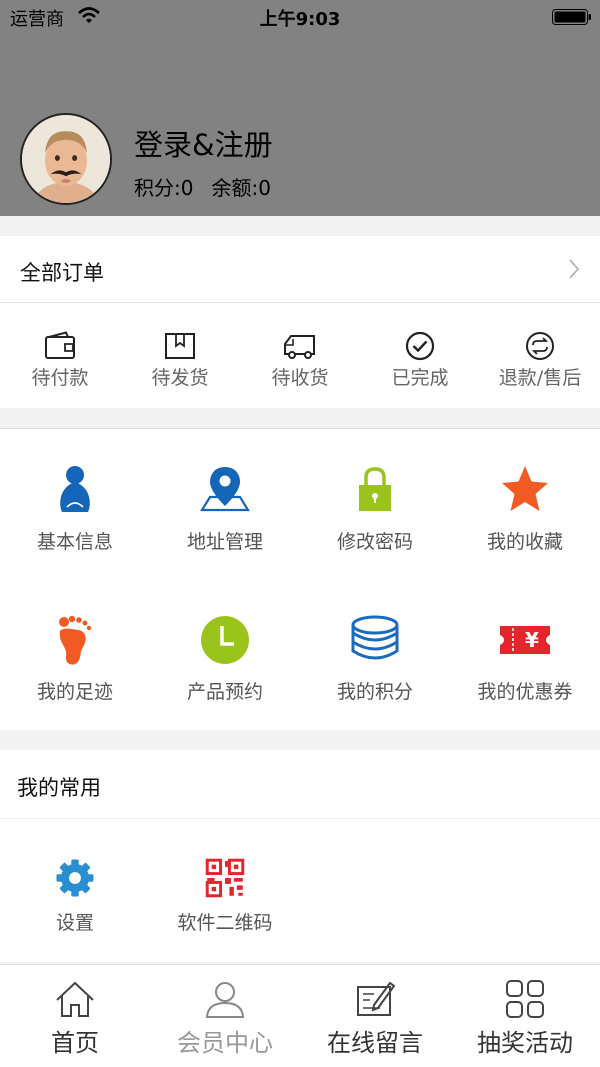 The width and height of the screenshot is (600, 1067). Describe the element at coordinates (60, 345) in the screenshot. I see `wallet-icon` at that location.